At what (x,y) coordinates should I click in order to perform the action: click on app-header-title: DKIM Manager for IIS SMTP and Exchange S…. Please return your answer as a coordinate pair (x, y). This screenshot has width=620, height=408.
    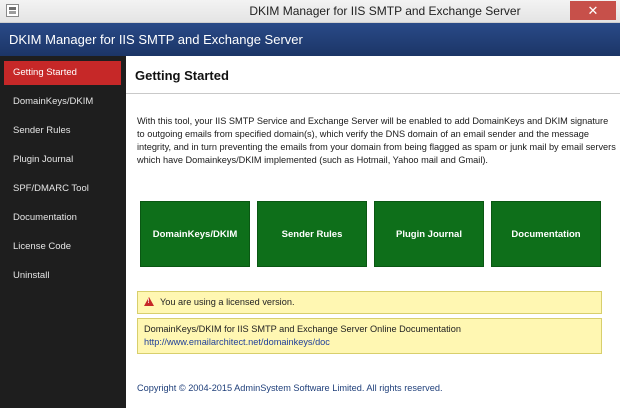
    Looking at the image, I should click on (156, 39).